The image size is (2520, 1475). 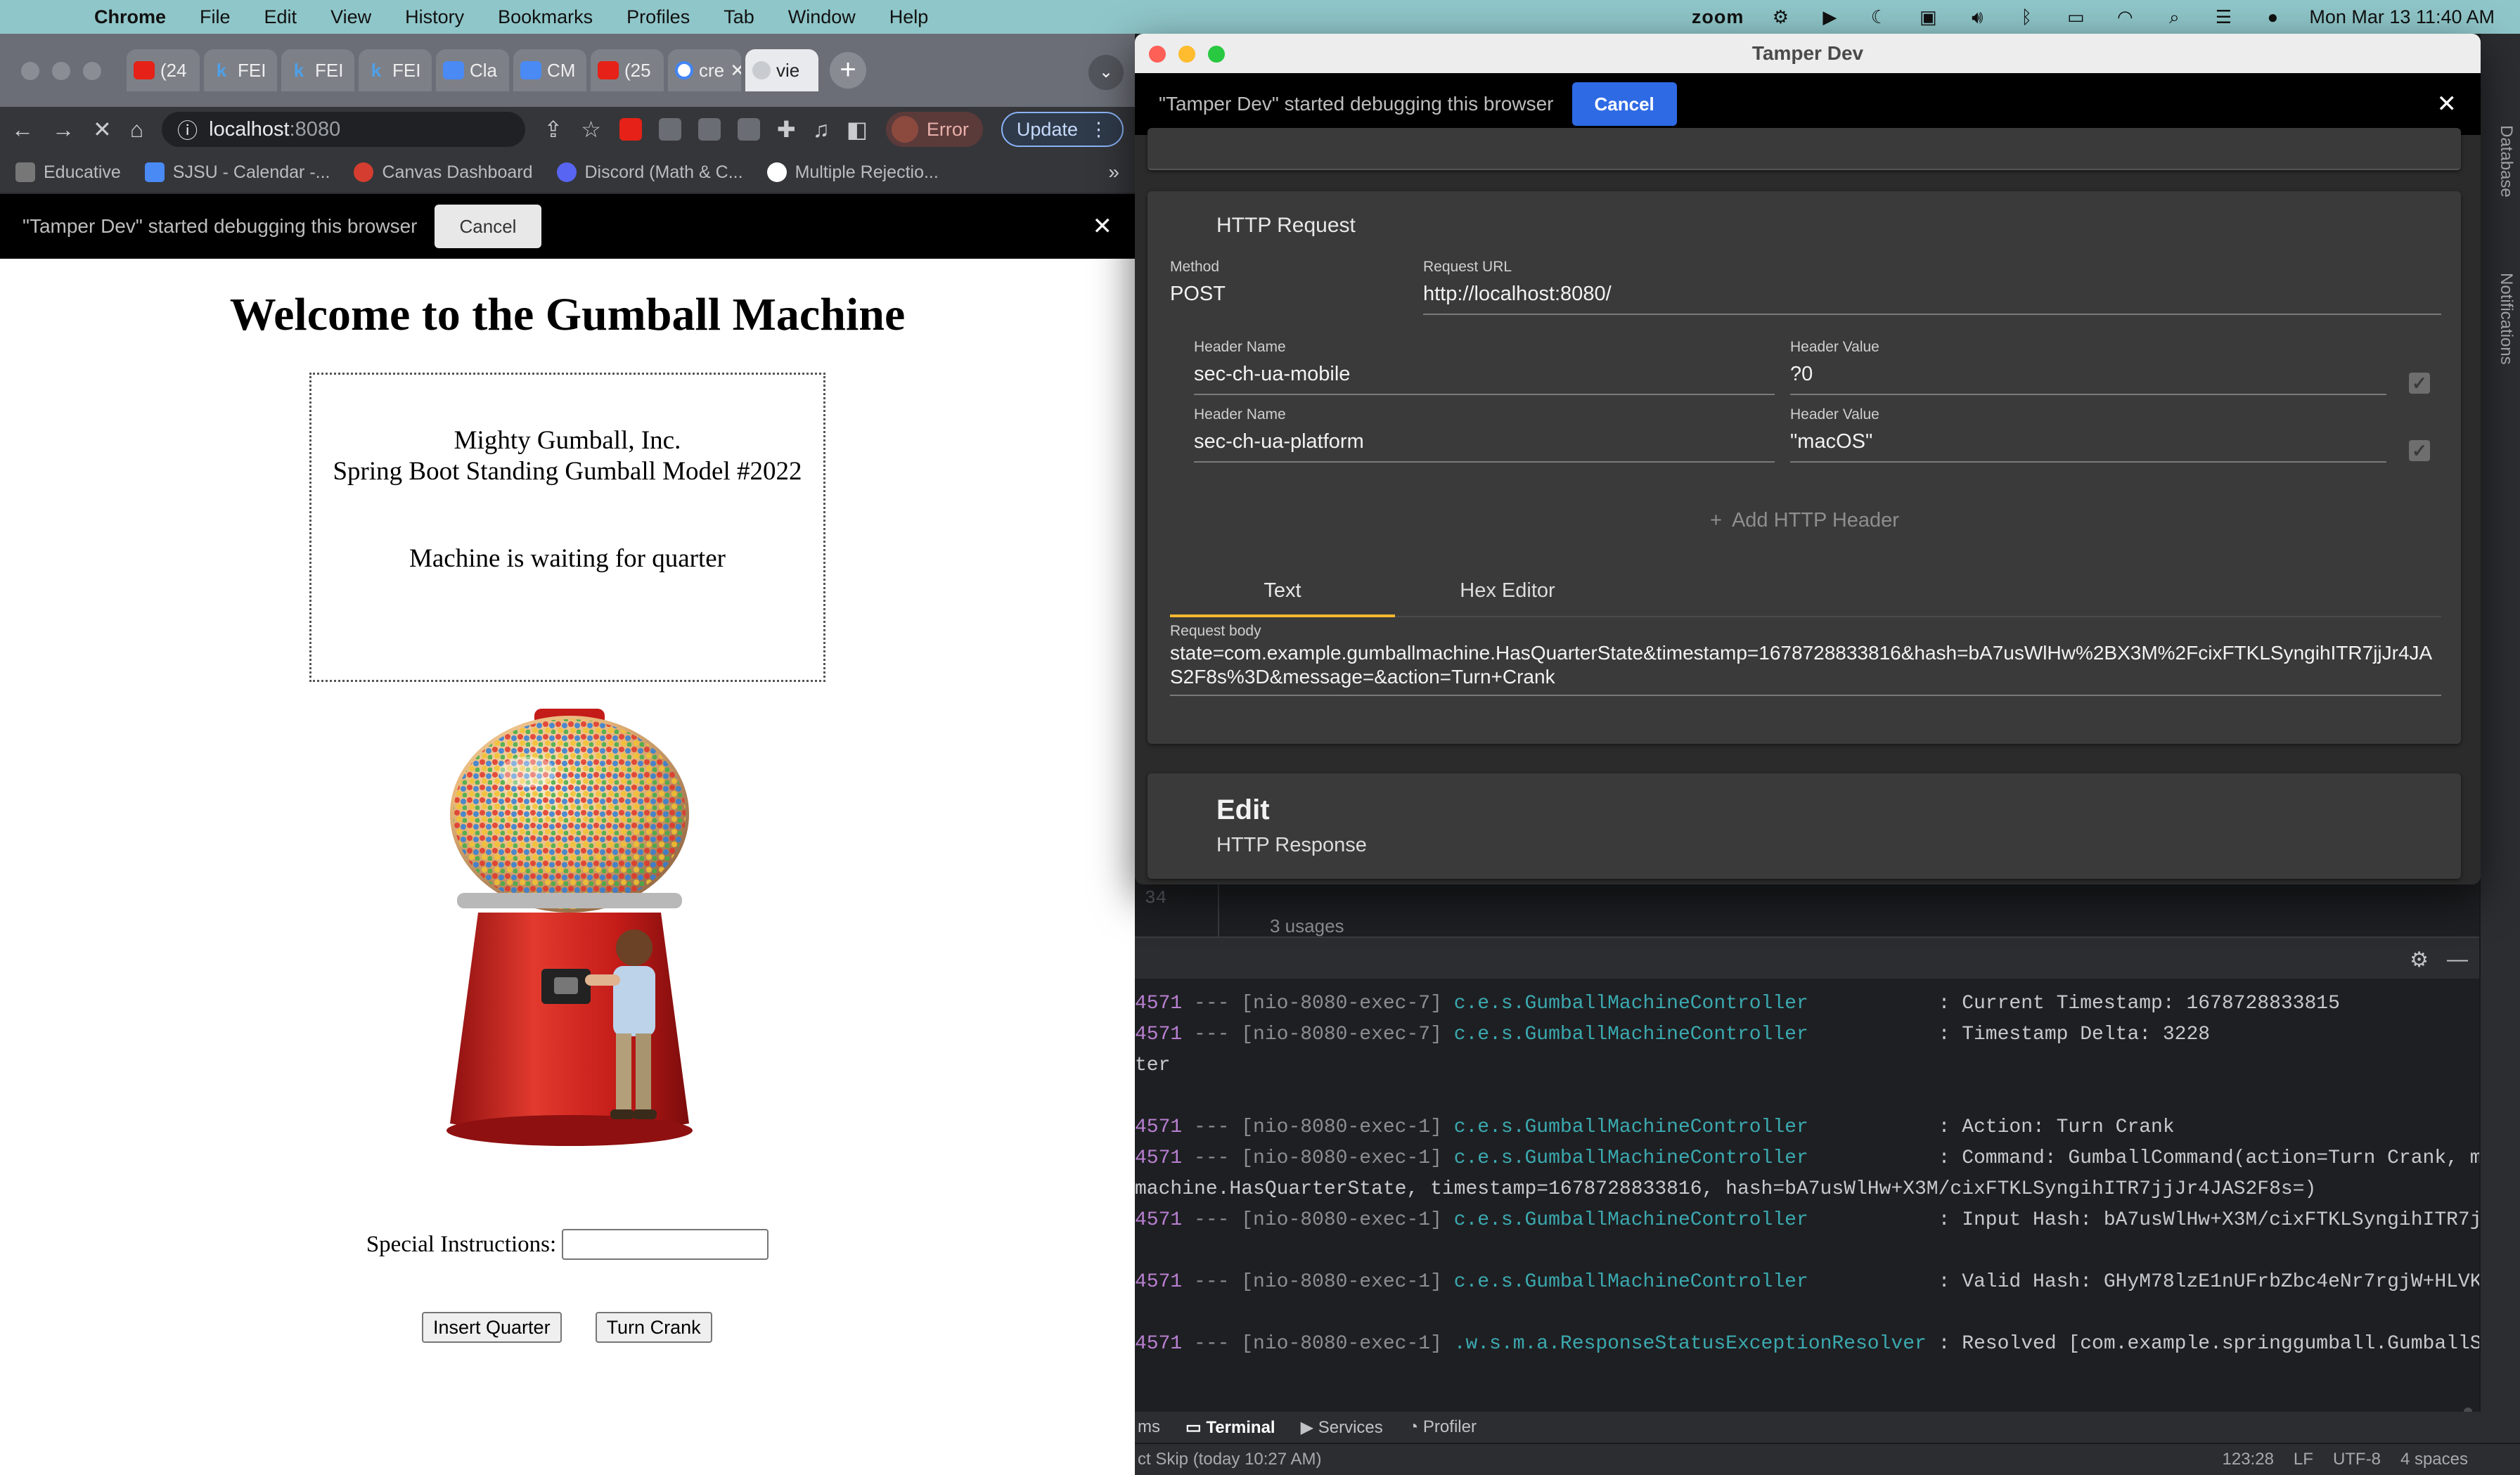 What do you see at coordinates (435, 17) in the screenshot?
I see `menu-history: History` at bounding box center [435, 17].